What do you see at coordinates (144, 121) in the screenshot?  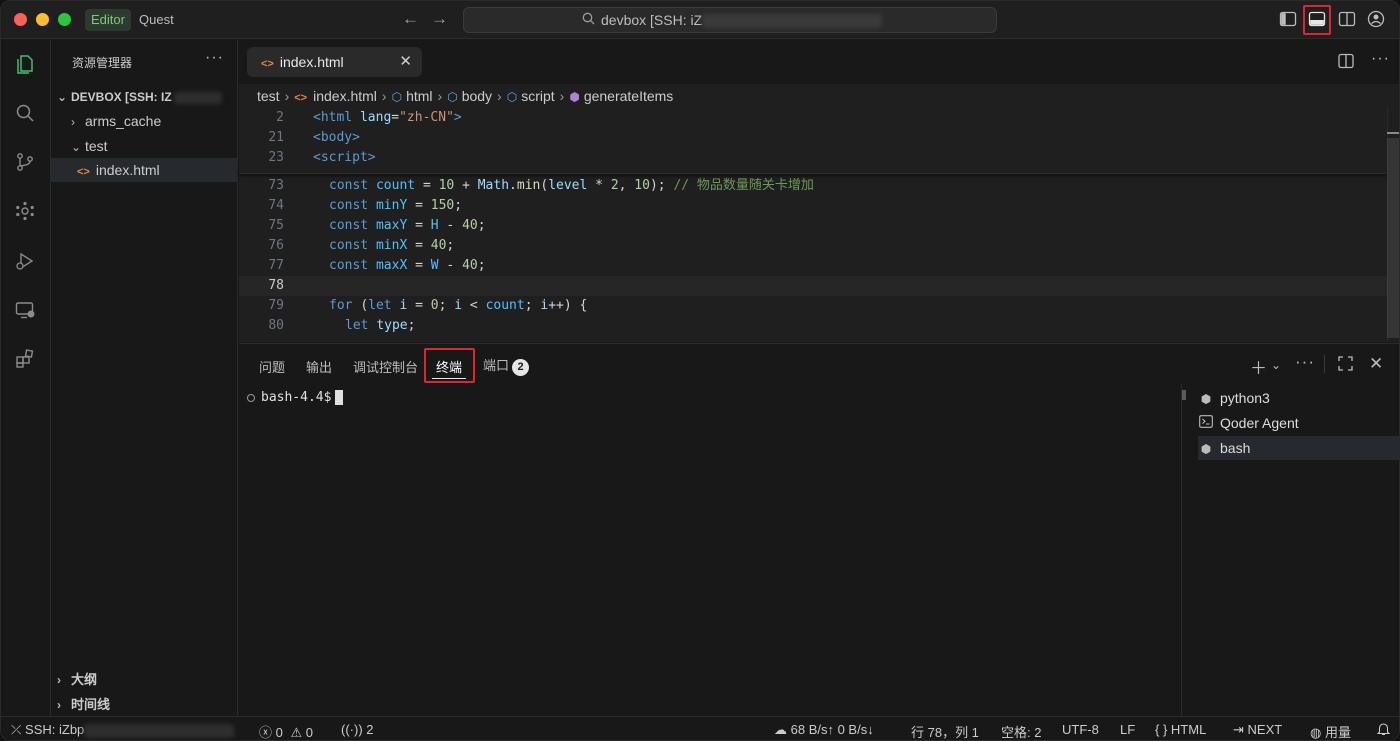 I see `tree-item-arms-cache: › arms_cache` at bounding box center [144, 121].